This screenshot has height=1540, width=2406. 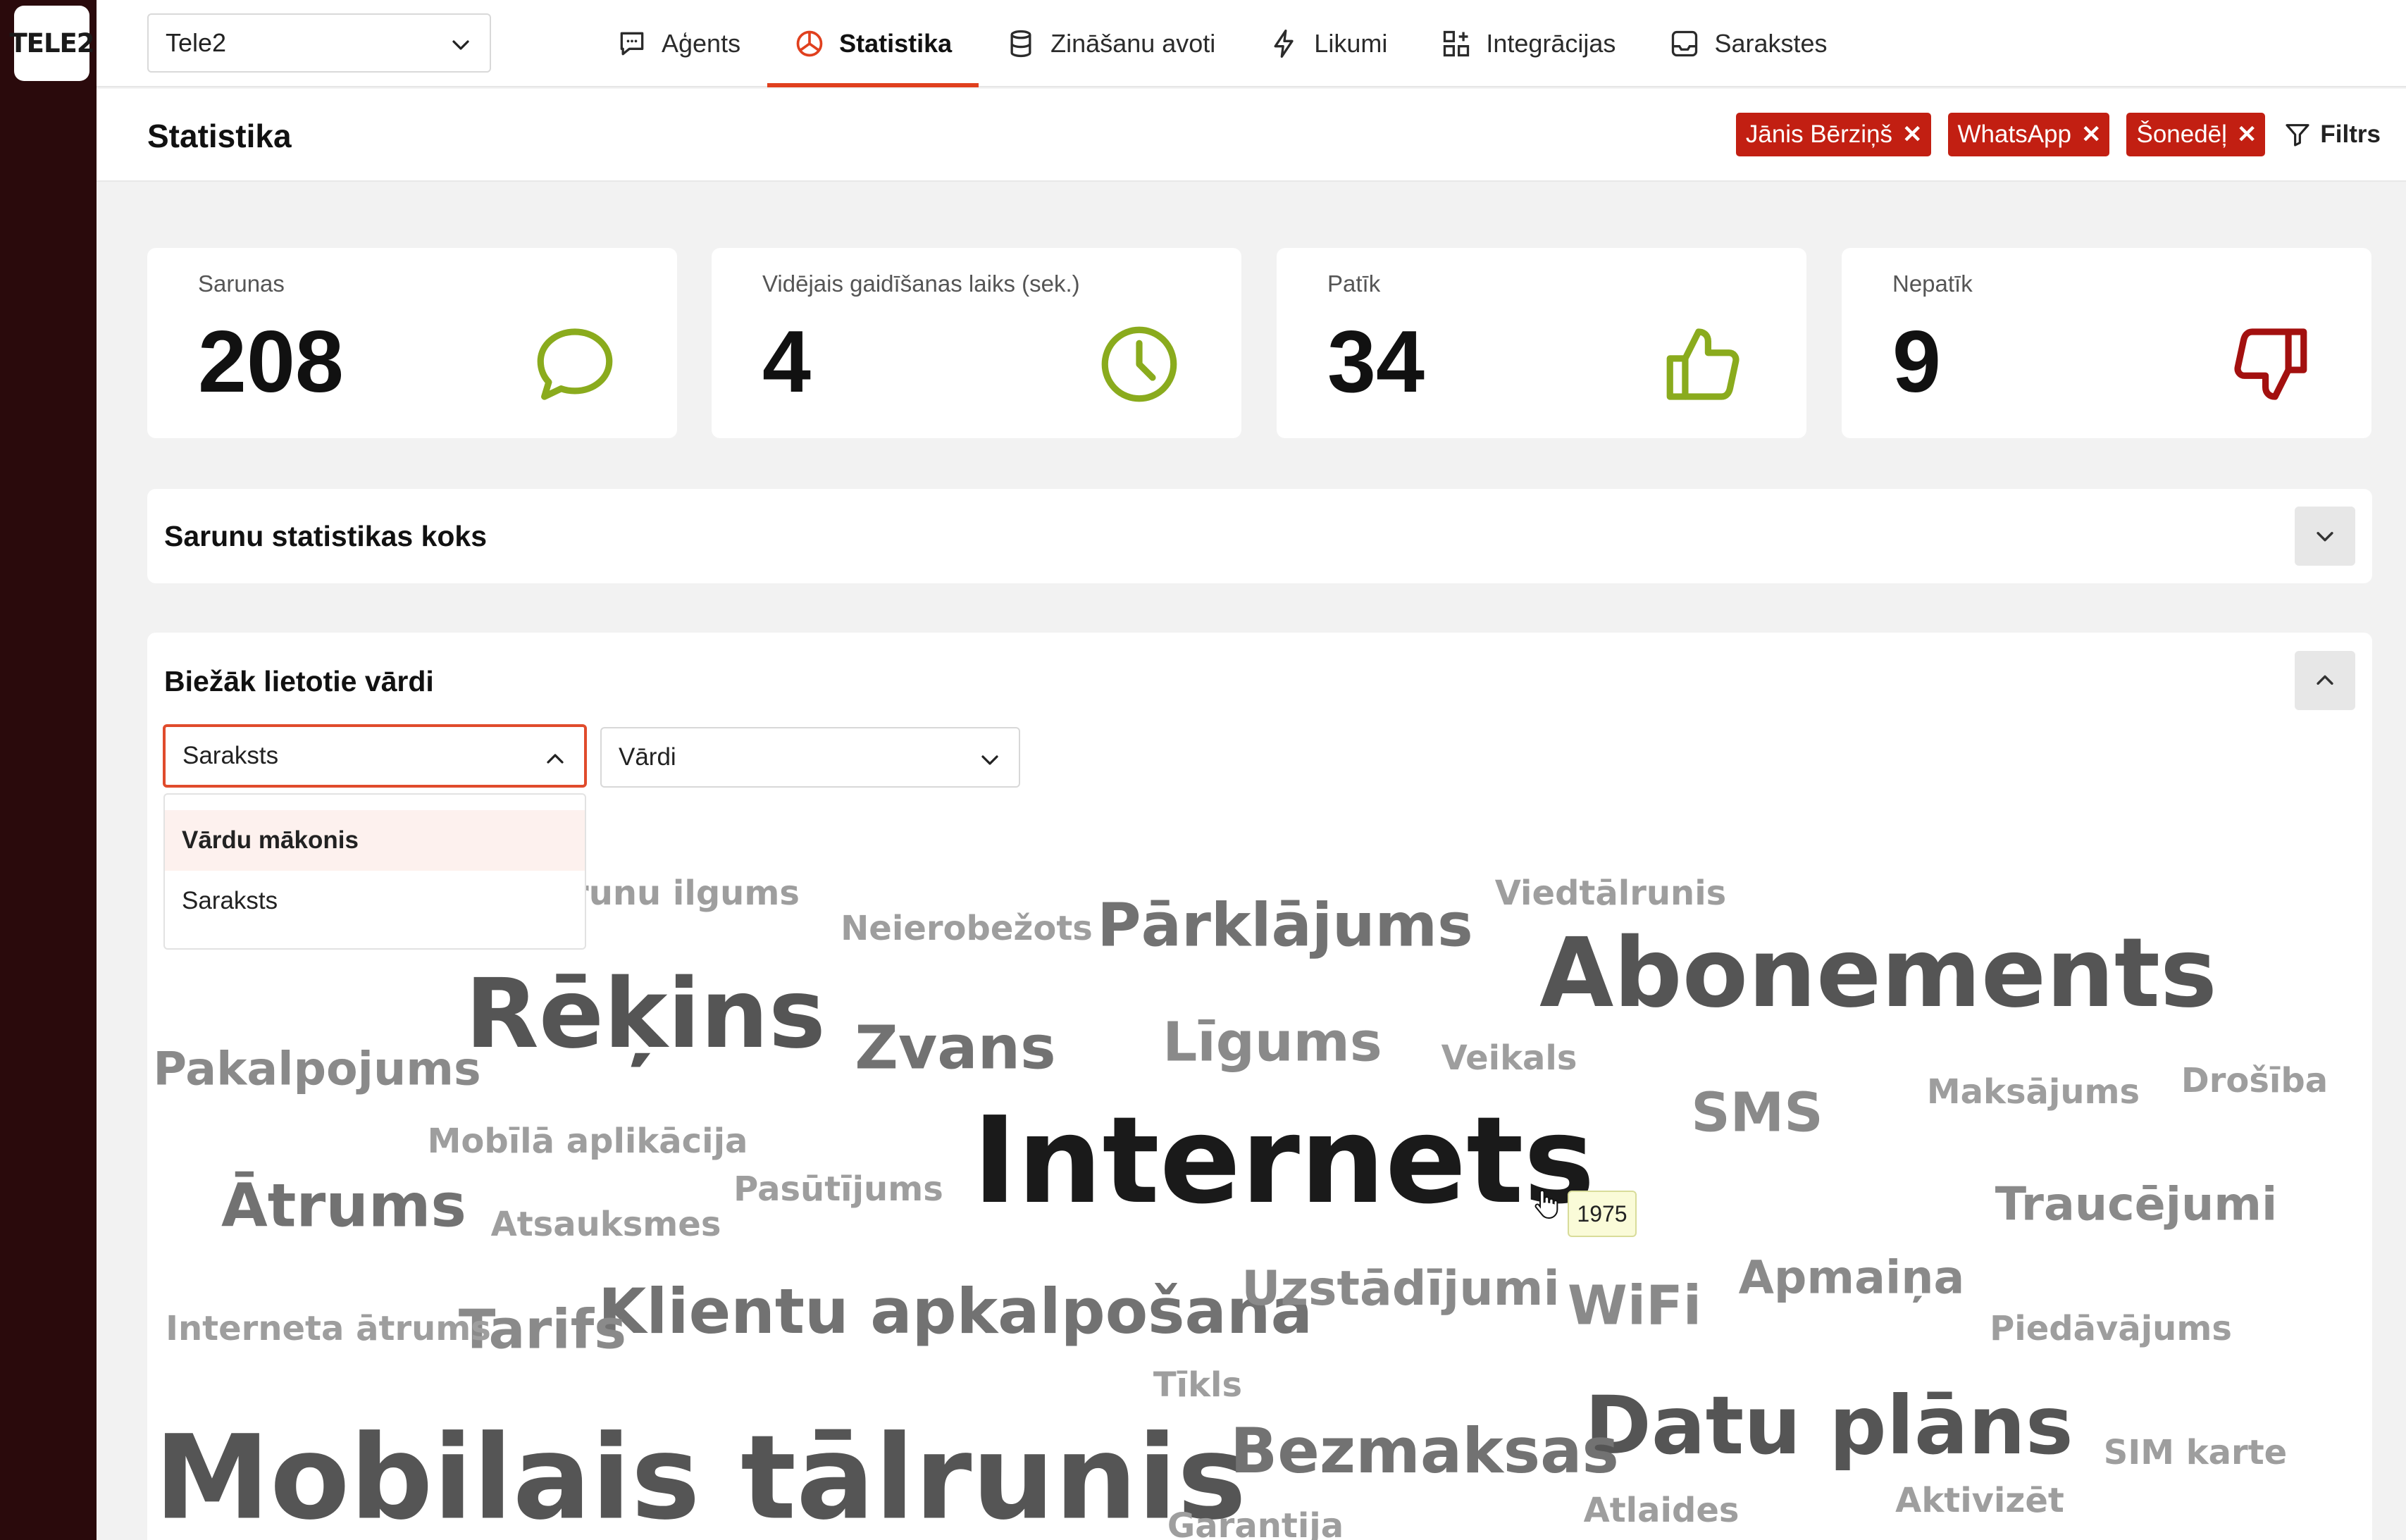 What do you see at coordinates (220, 136) in the screenshot?
I see `page-title: Statistika` at bounding box center [220, 136].